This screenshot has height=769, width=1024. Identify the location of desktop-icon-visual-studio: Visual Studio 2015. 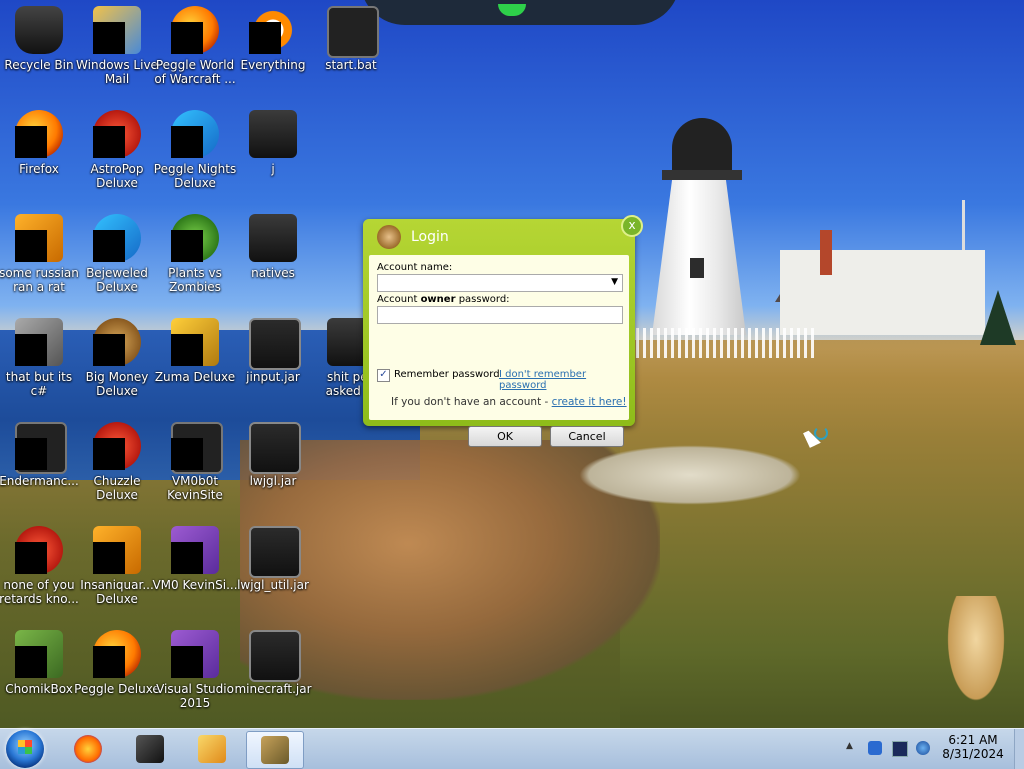
(195, 672).